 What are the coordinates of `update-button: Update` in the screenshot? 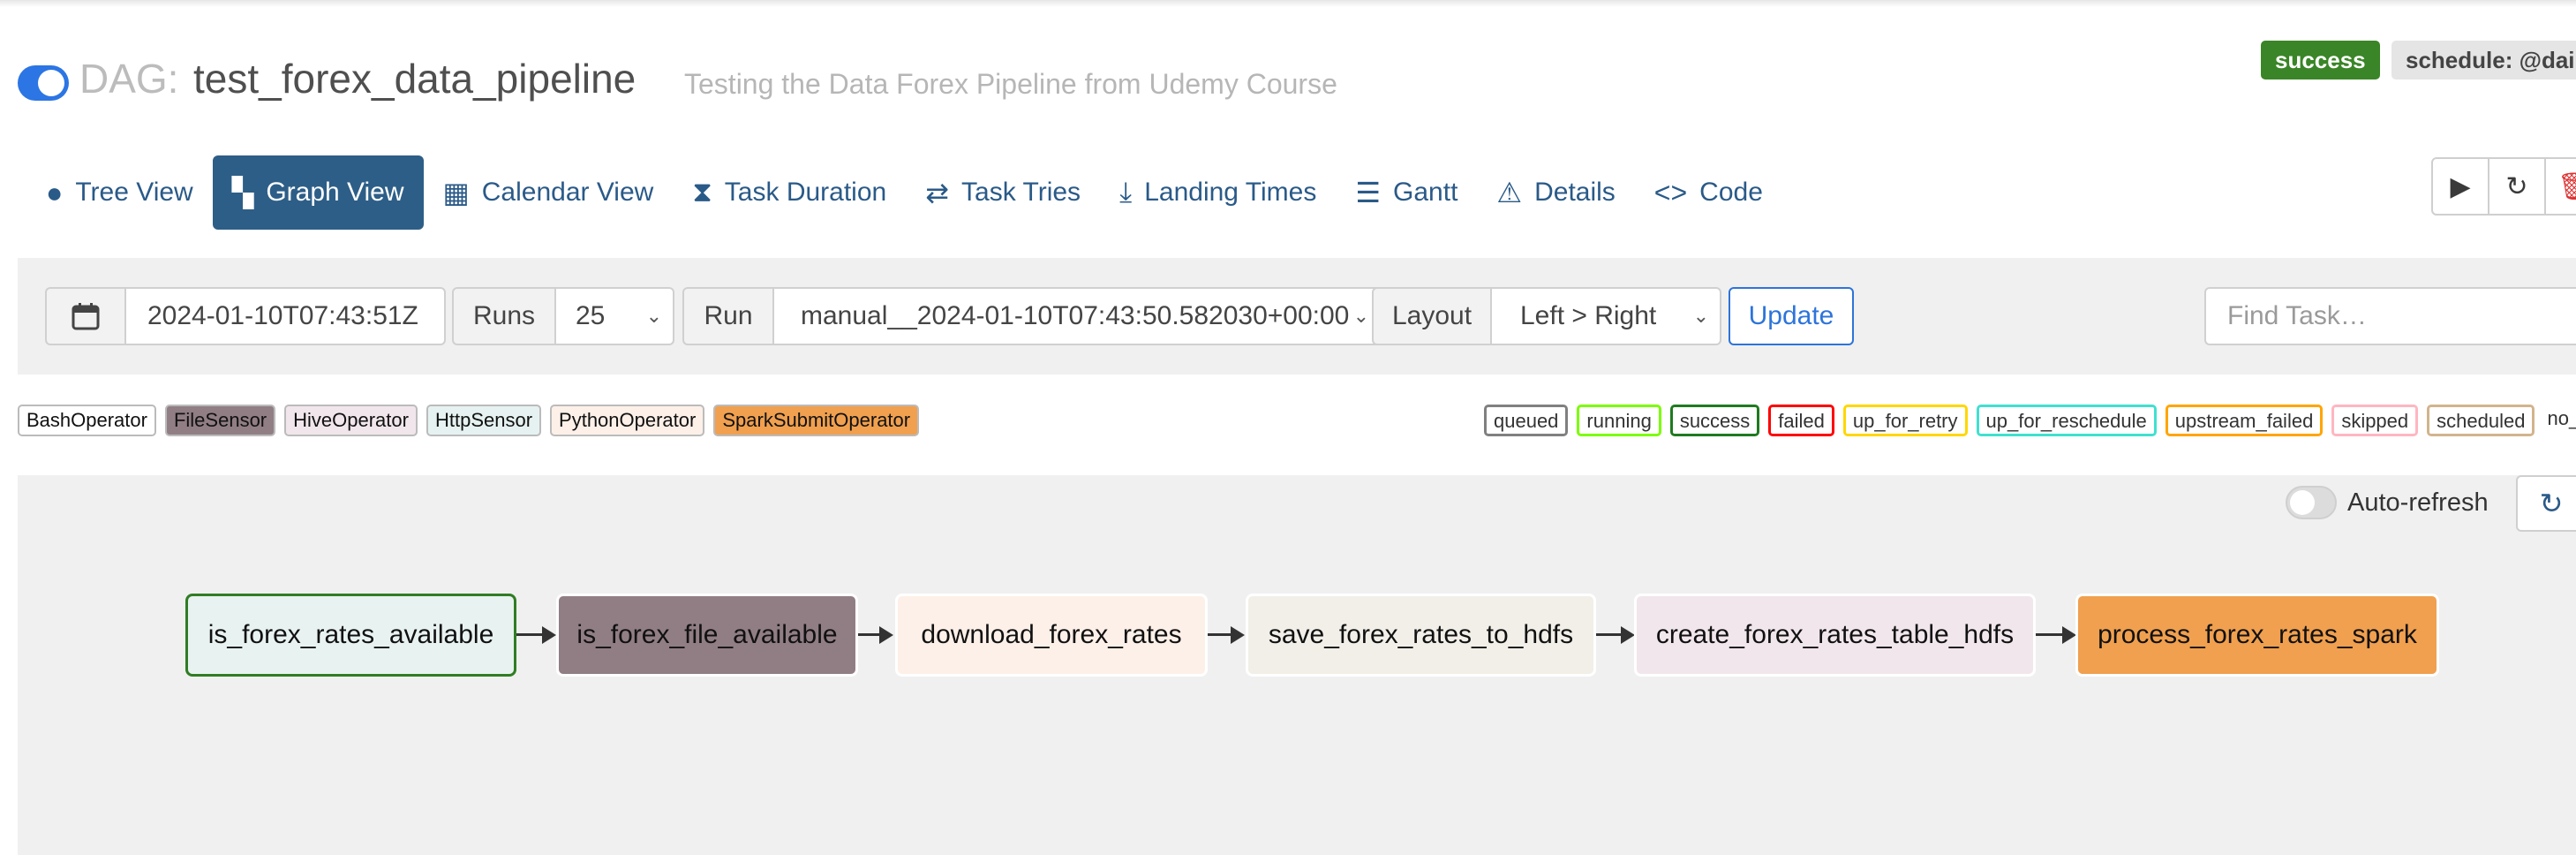 It's located at (1792, 316).